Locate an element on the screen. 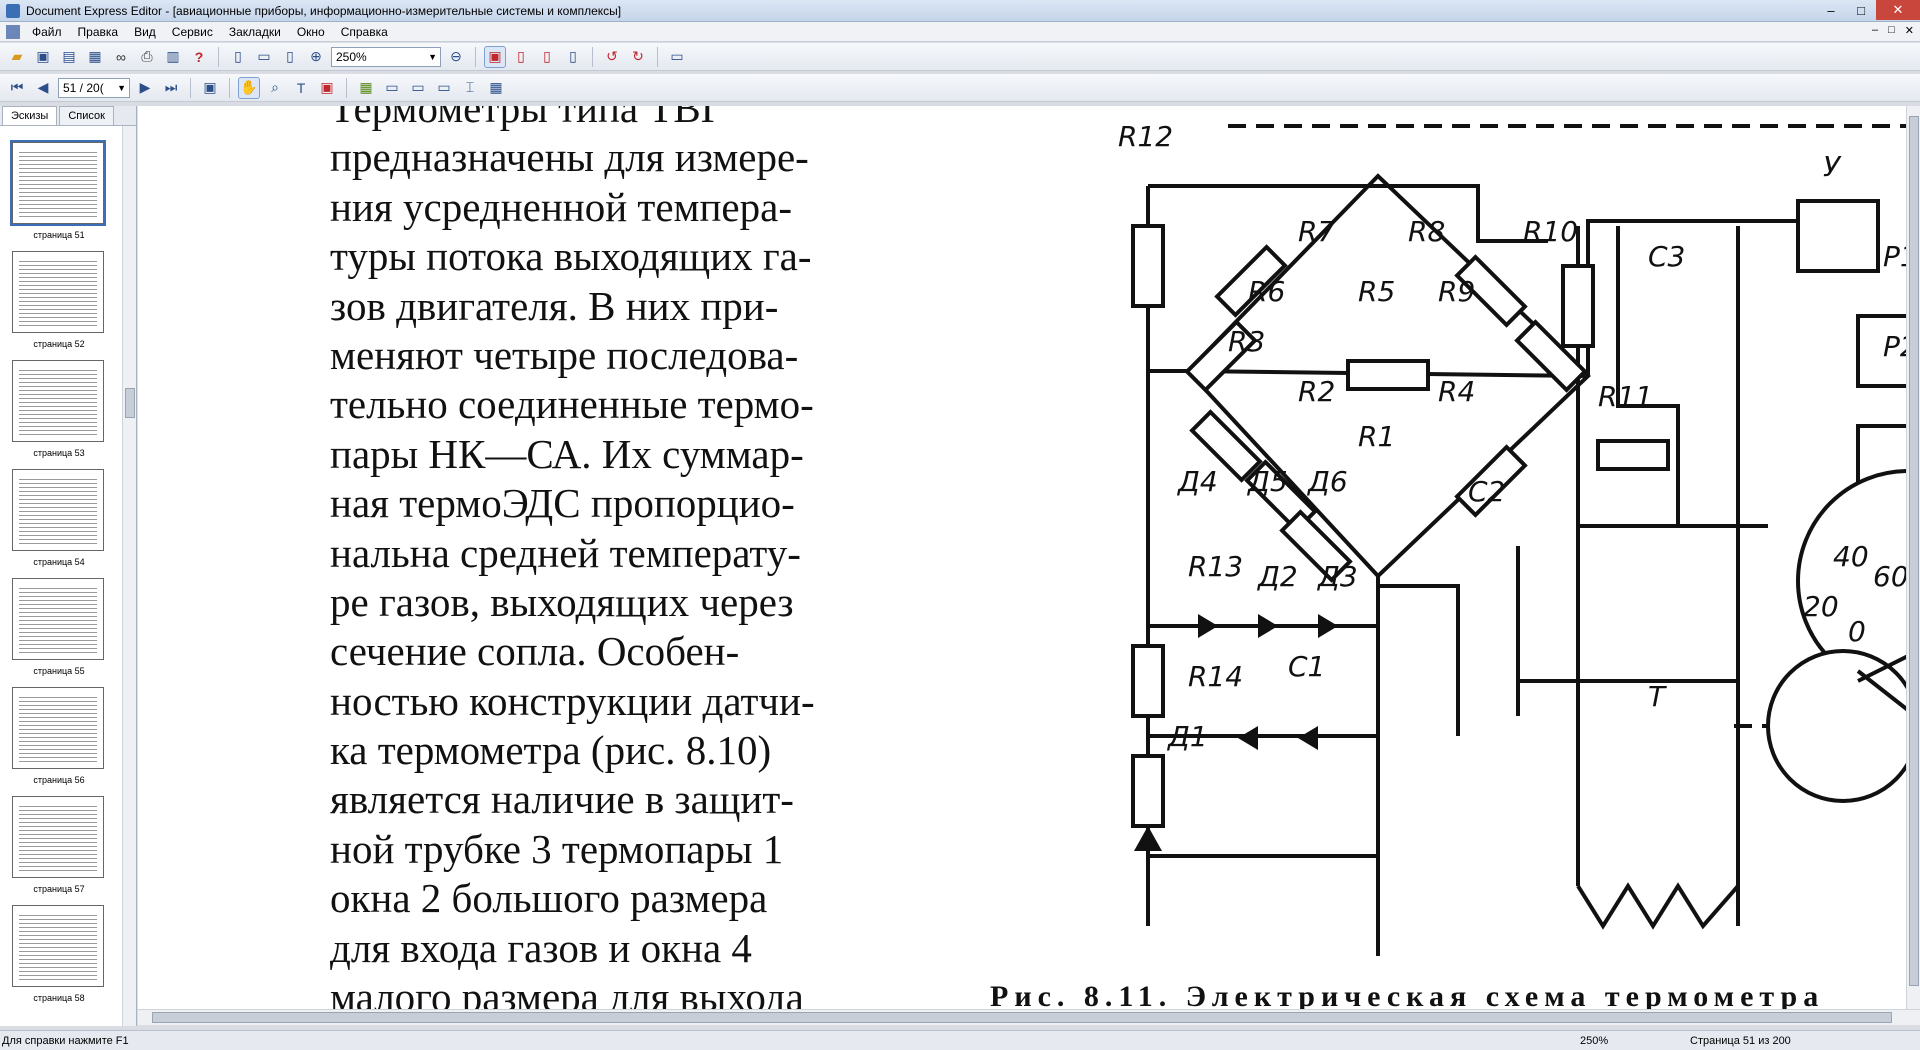  thumbnail-caption: страница 57 is located at coordinates (59, 889).